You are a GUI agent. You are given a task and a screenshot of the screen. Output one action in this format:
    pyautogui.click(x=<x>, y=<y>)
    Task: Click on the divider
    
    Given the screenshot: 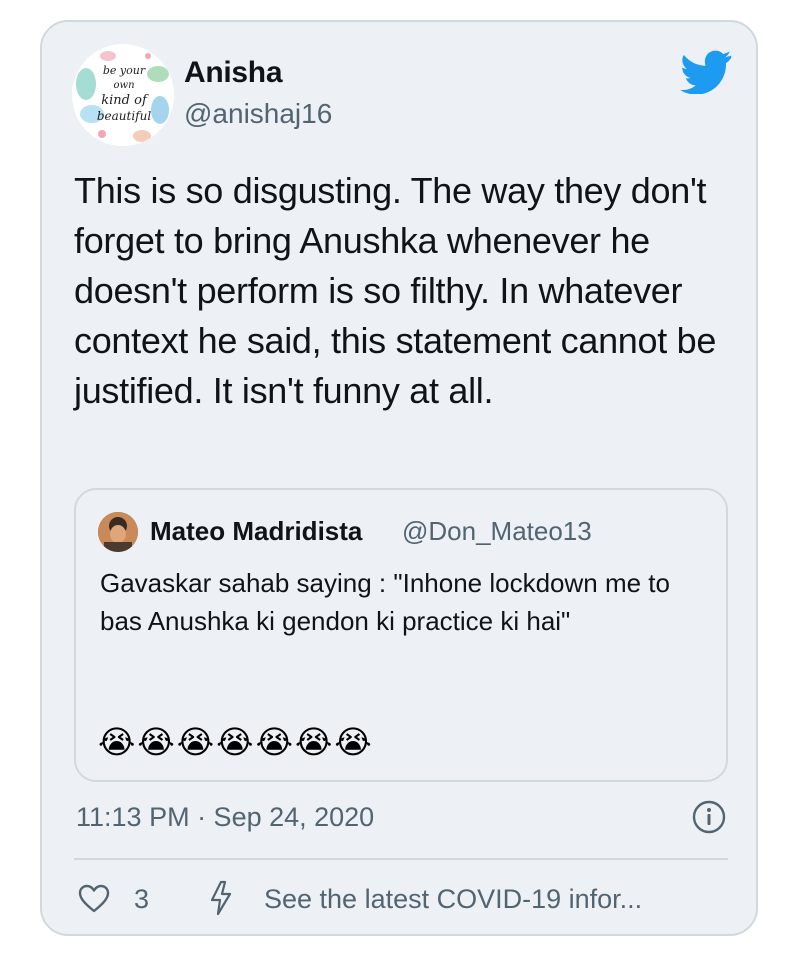 What is the action you would take?
    pyautogui.click(x=401, y=859)
    